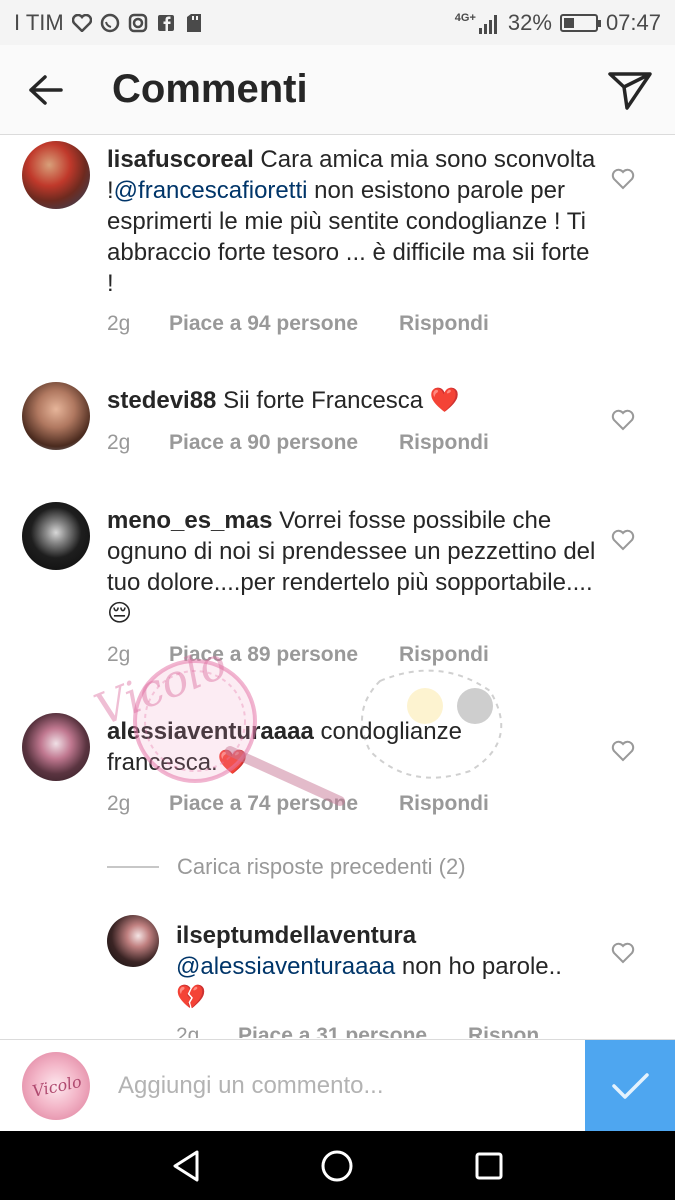 Image resolution: width=675 pixels, height=1200 pixels. Describe the element at coordinates (337, 22) in the screenshot. I see `status-bar: I TIM 4G+ 32% 07:47` at that location.